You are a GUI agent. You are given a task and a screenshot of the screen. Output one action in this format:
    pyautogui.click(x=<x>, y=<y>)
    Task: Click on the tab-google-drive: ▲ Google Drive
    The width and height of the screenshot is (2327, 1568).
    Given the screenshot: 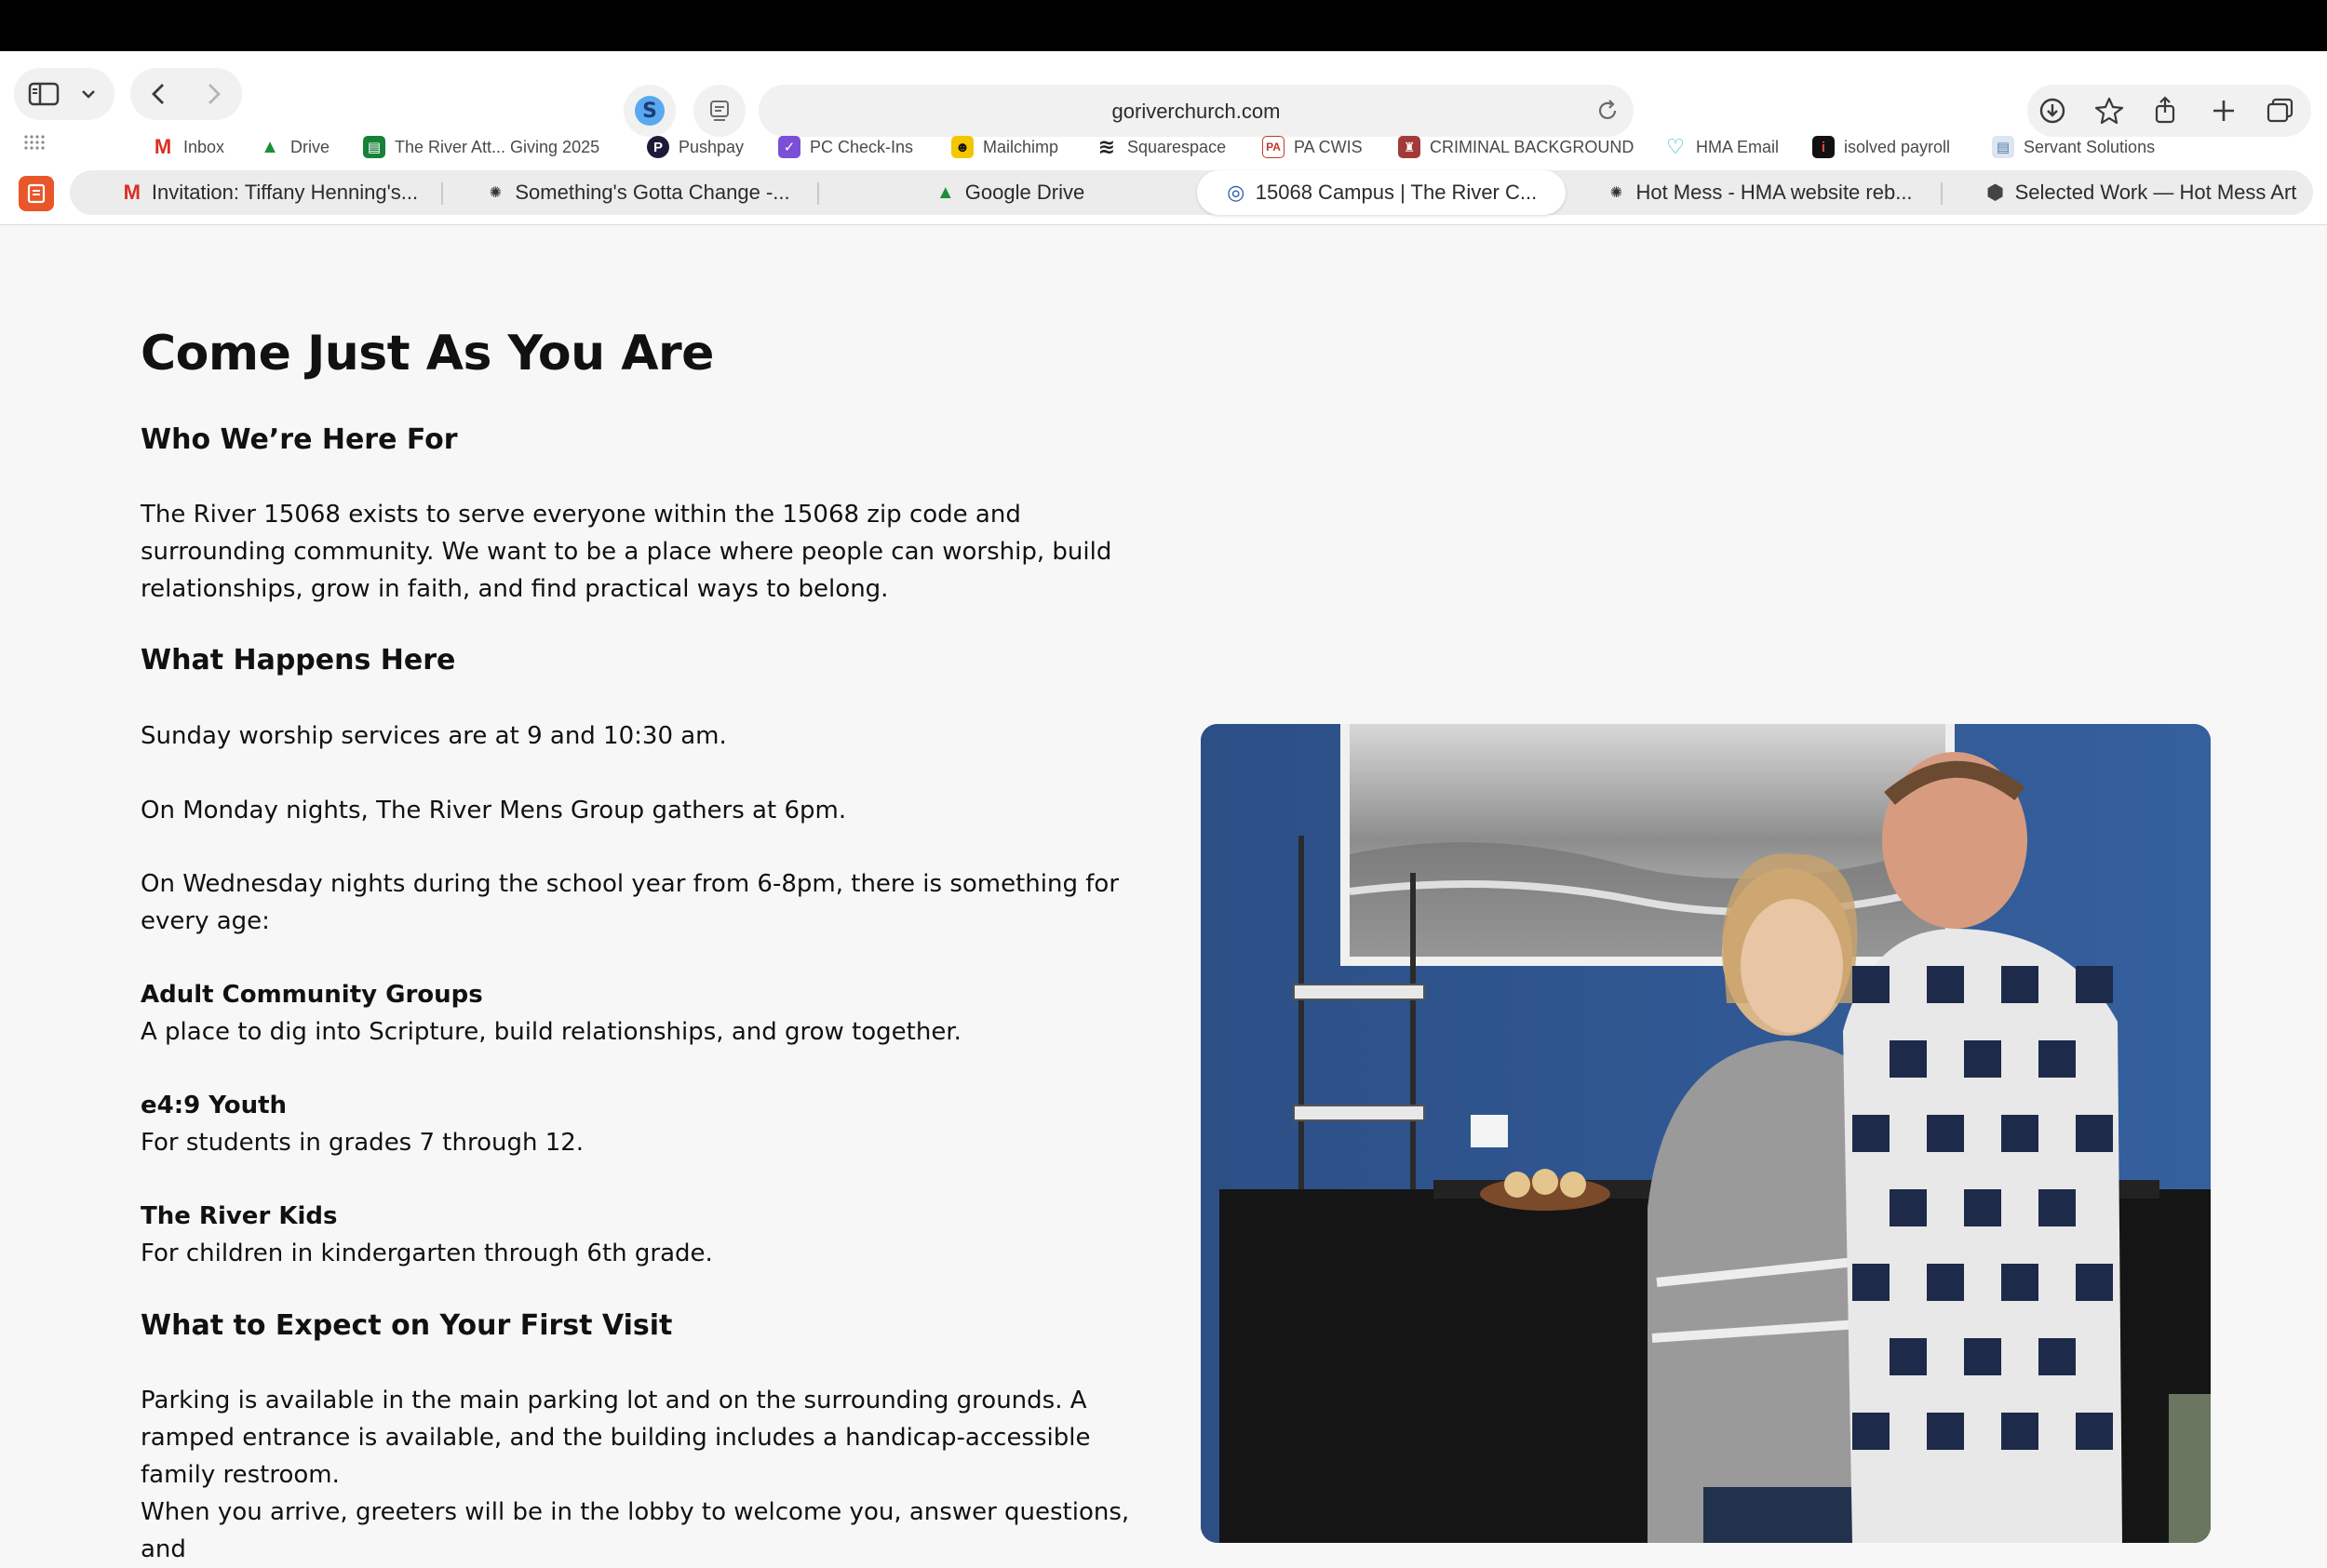 What is the action you would take?
    pyautogui.click(x=1009, y=192)
    